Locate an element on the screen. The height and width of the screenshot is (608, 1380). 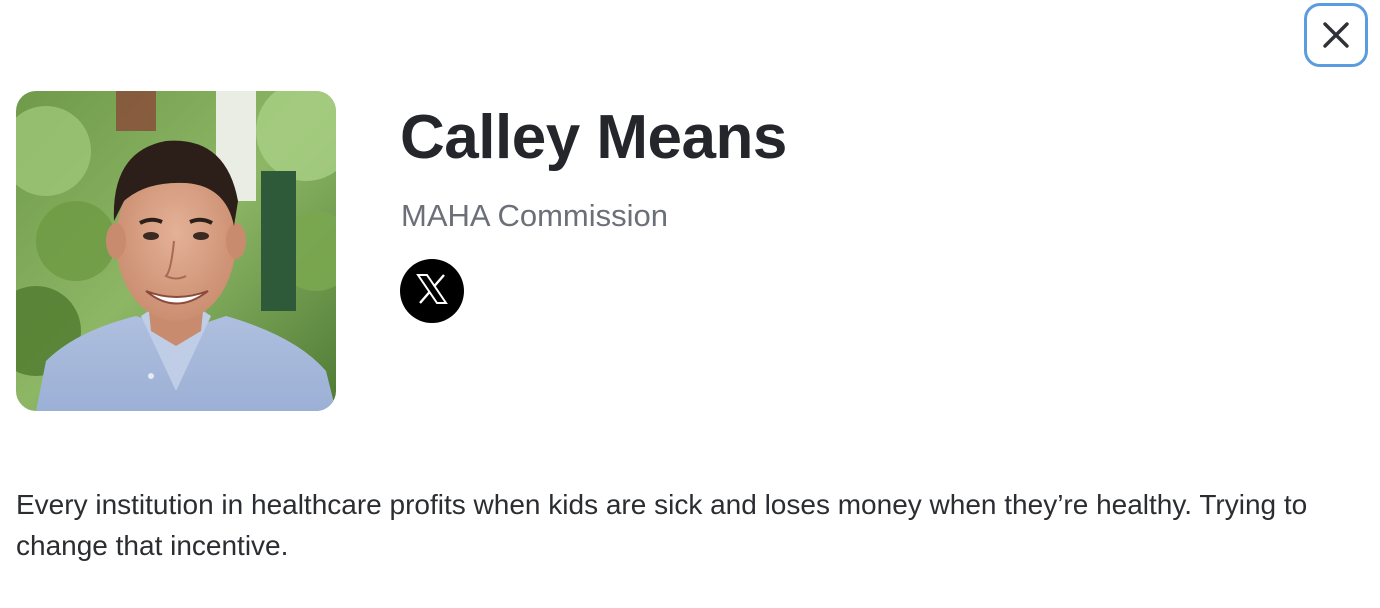
profile-organization: MAHA Commission is located at coordinates (534, 215).